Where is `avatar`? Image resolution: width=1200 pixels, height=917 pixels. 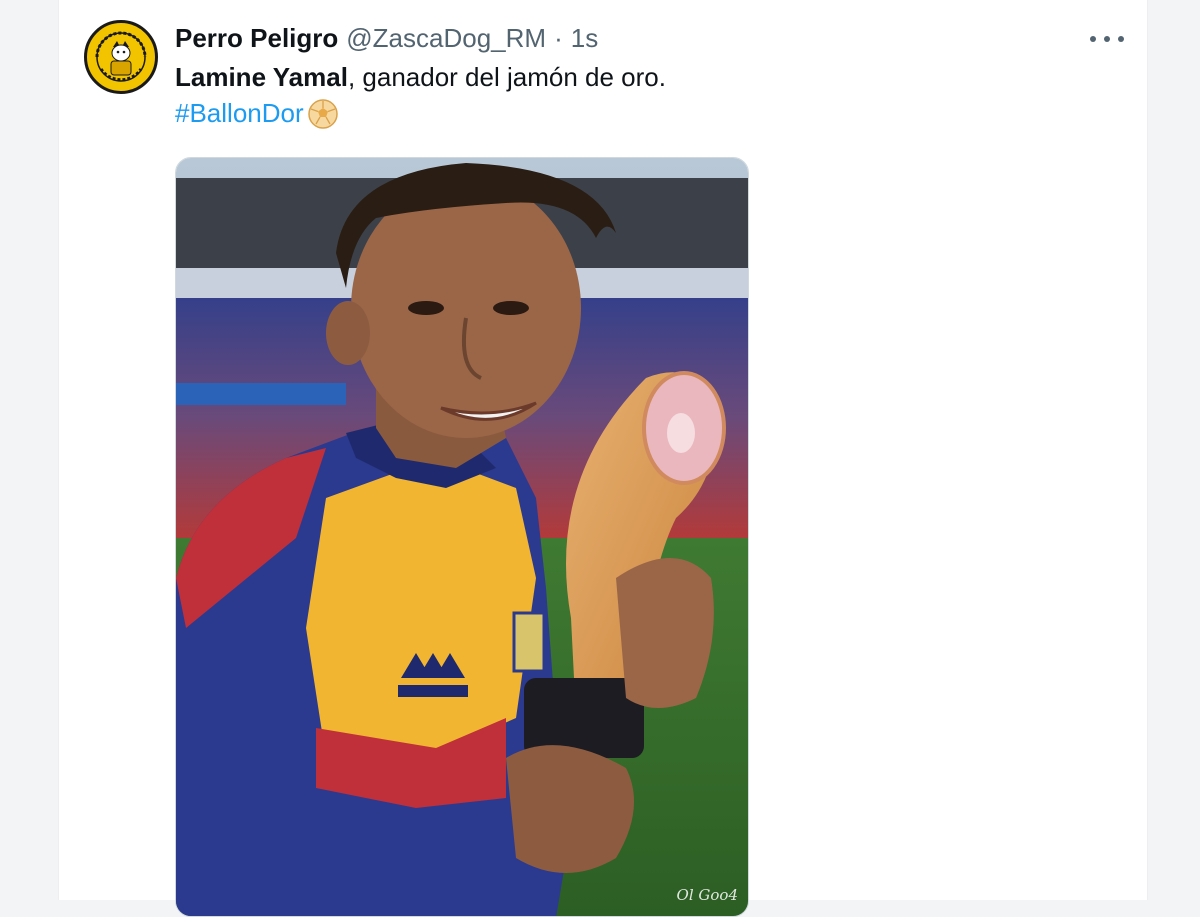 avatar is located at coordinates (121, 57).